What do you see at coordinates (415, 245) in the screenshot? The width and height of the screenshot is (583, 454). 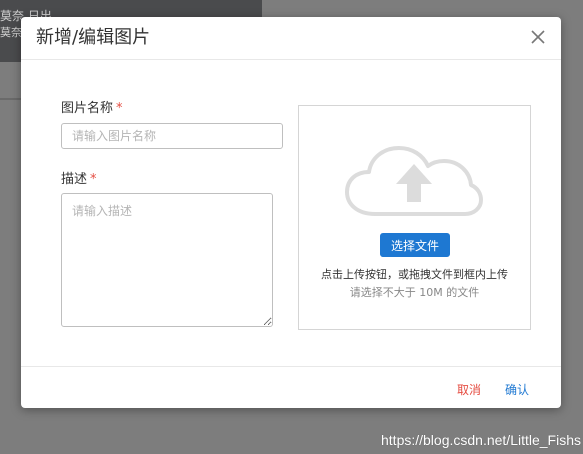 I see `select-file-button: 选择文件` at bounding box center [415, 245].